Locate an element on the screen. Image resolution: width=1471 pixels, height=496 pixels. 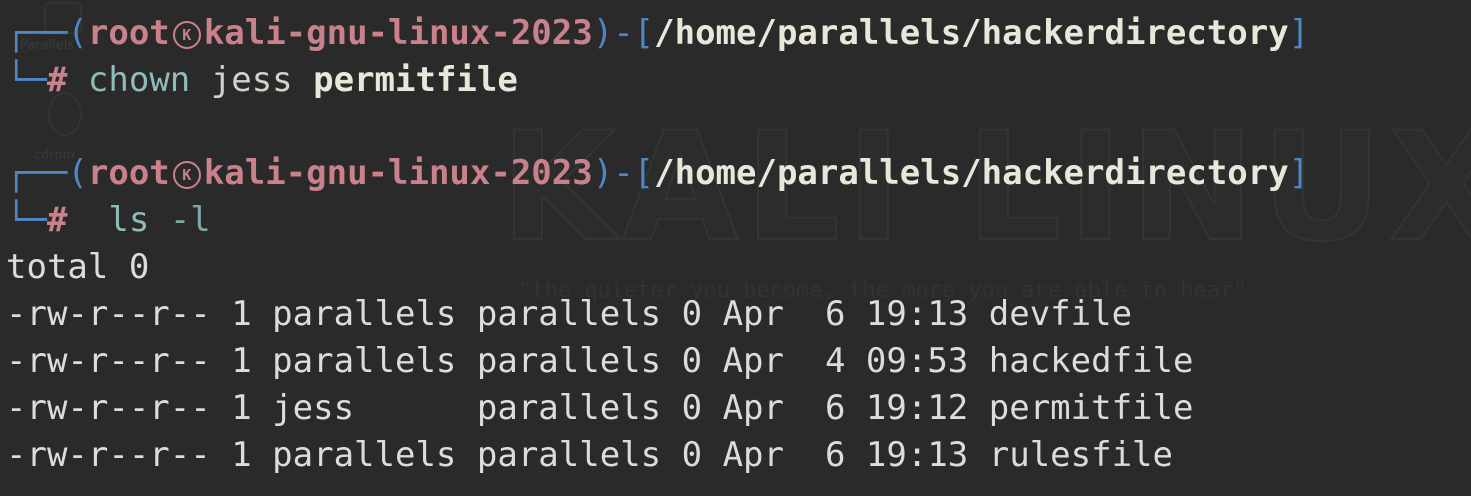
listing-owner: jess is located at coordinates (364, 408).